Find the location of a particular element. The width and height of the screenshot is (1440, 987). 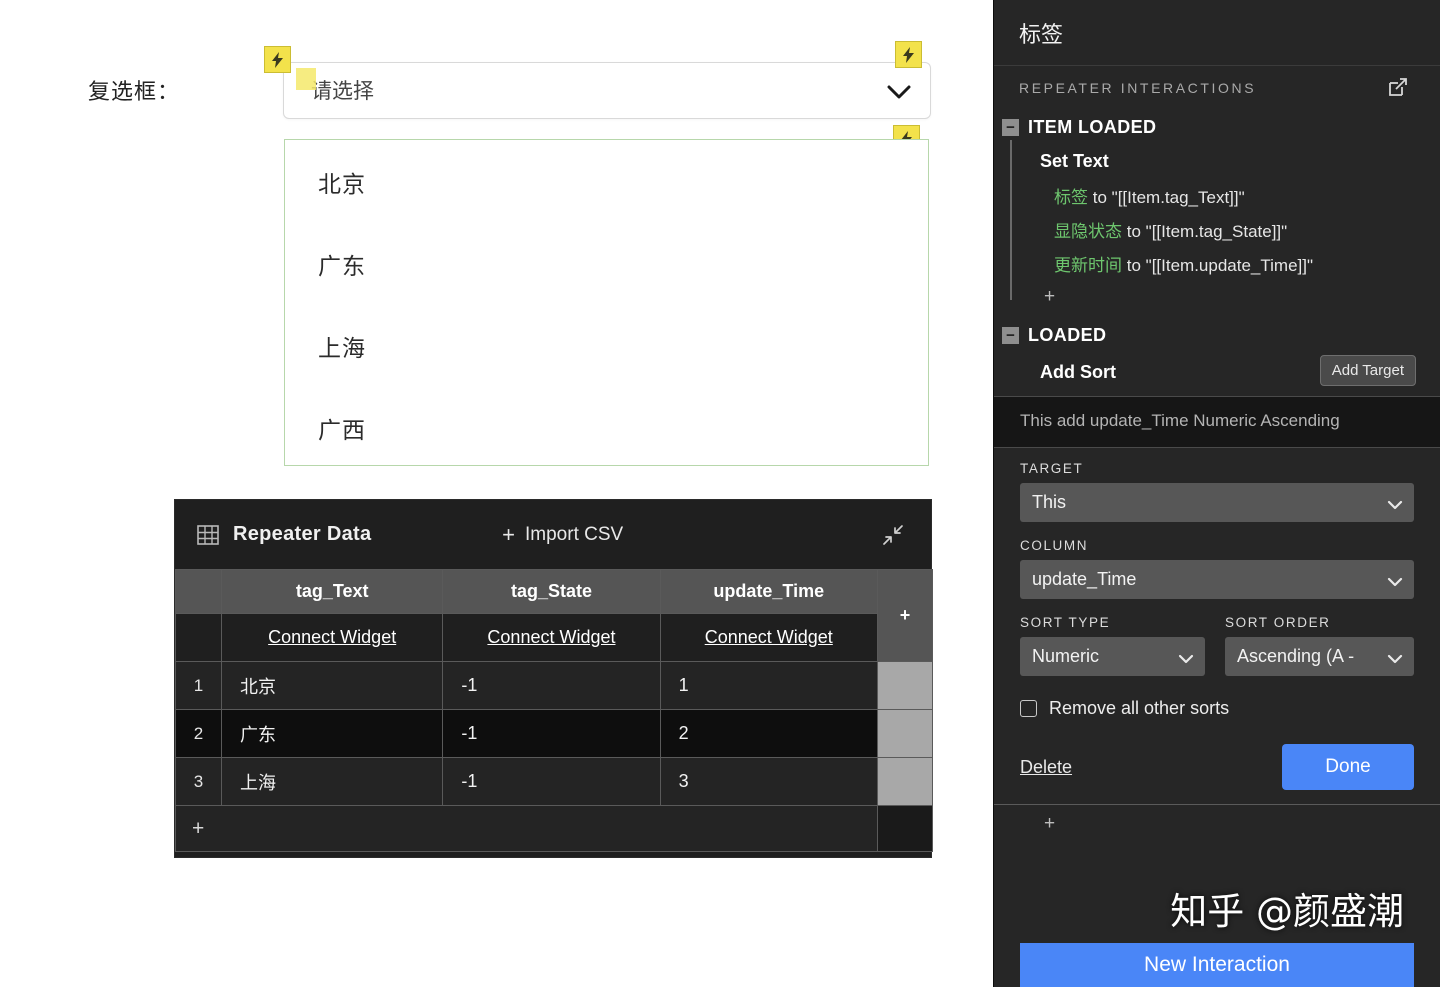

action-name: Set Text is located at coordinates (1074, 160).